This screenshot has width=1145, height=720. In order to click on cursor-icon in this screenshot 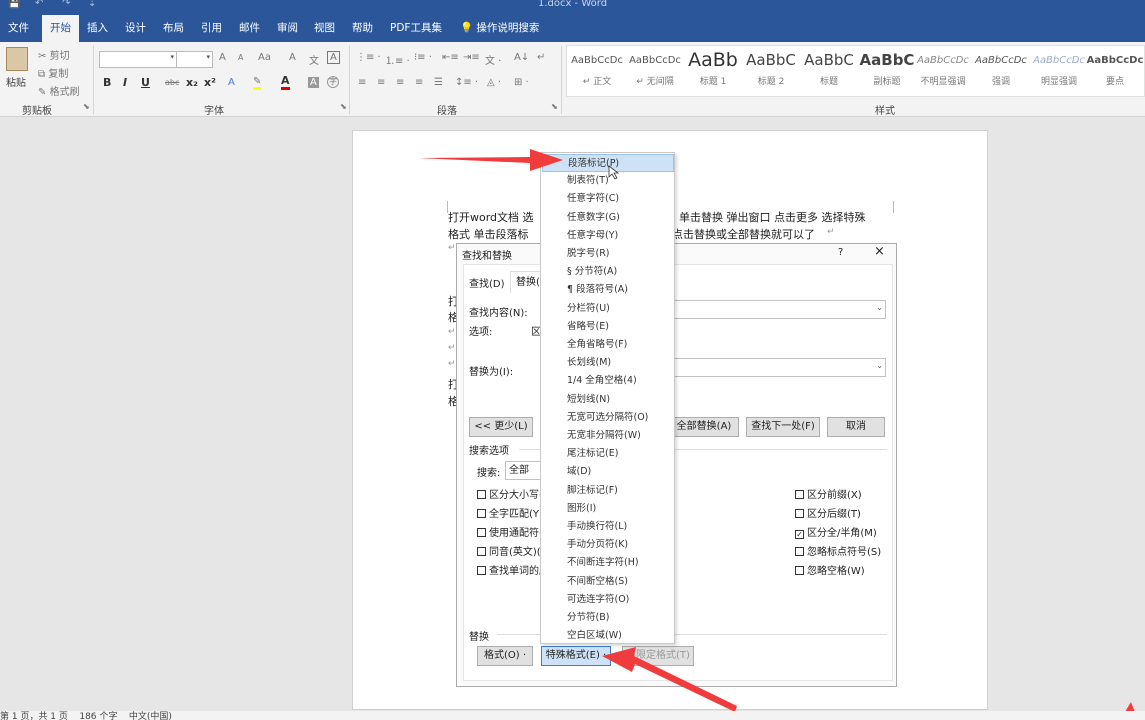, I will do `click(614, 172)`.